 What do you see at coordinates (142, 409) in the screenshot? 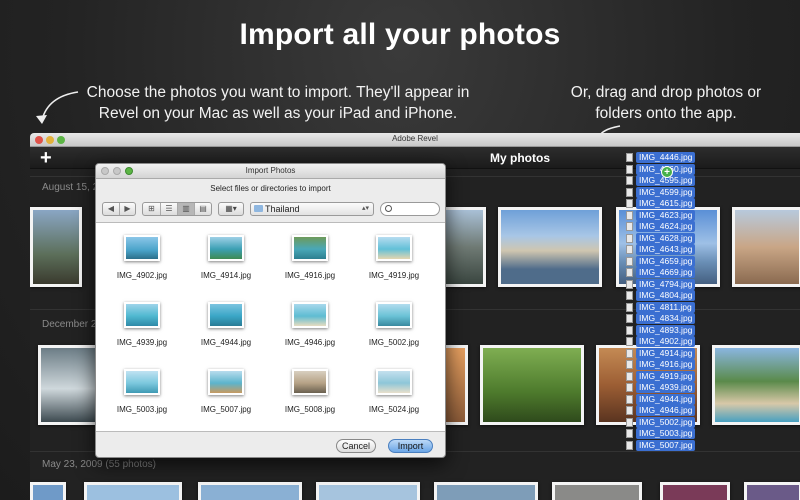
I see `file-name: IMG_5003.jpg` at bounding box center [142, 409].